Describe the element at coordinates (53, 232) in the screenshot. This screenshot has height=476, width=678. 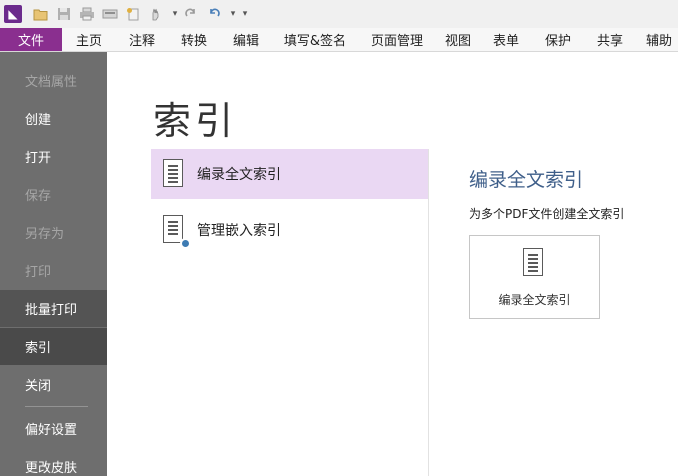
I see `sidebar-item-save-as: 另存为` at that location.